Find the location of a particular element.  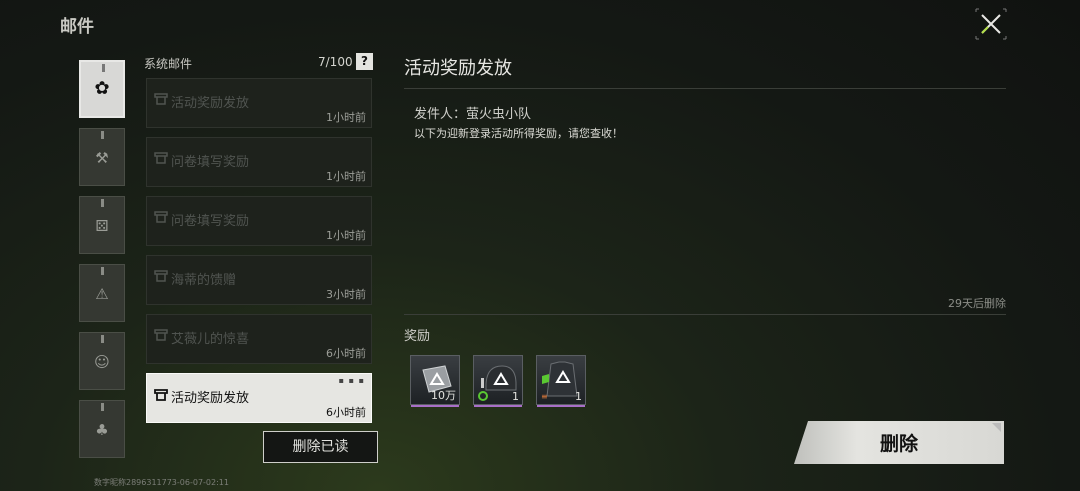

mail-item: 活动奖励发放 1小时前 is located at coordinates (259, 103).